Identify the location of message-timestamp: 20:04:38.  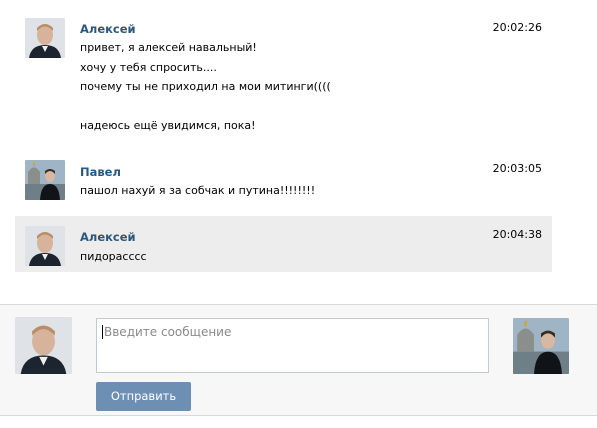
(517, 234).